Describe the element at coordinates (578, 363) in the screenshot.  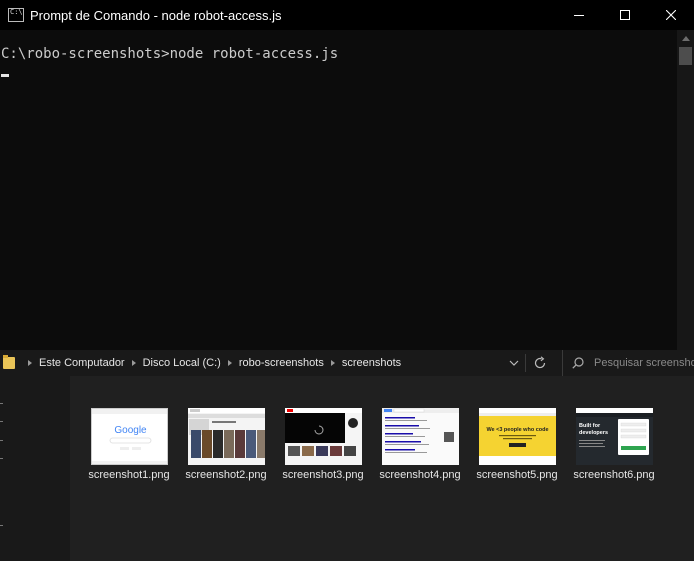
I see `search-icon` at that location.